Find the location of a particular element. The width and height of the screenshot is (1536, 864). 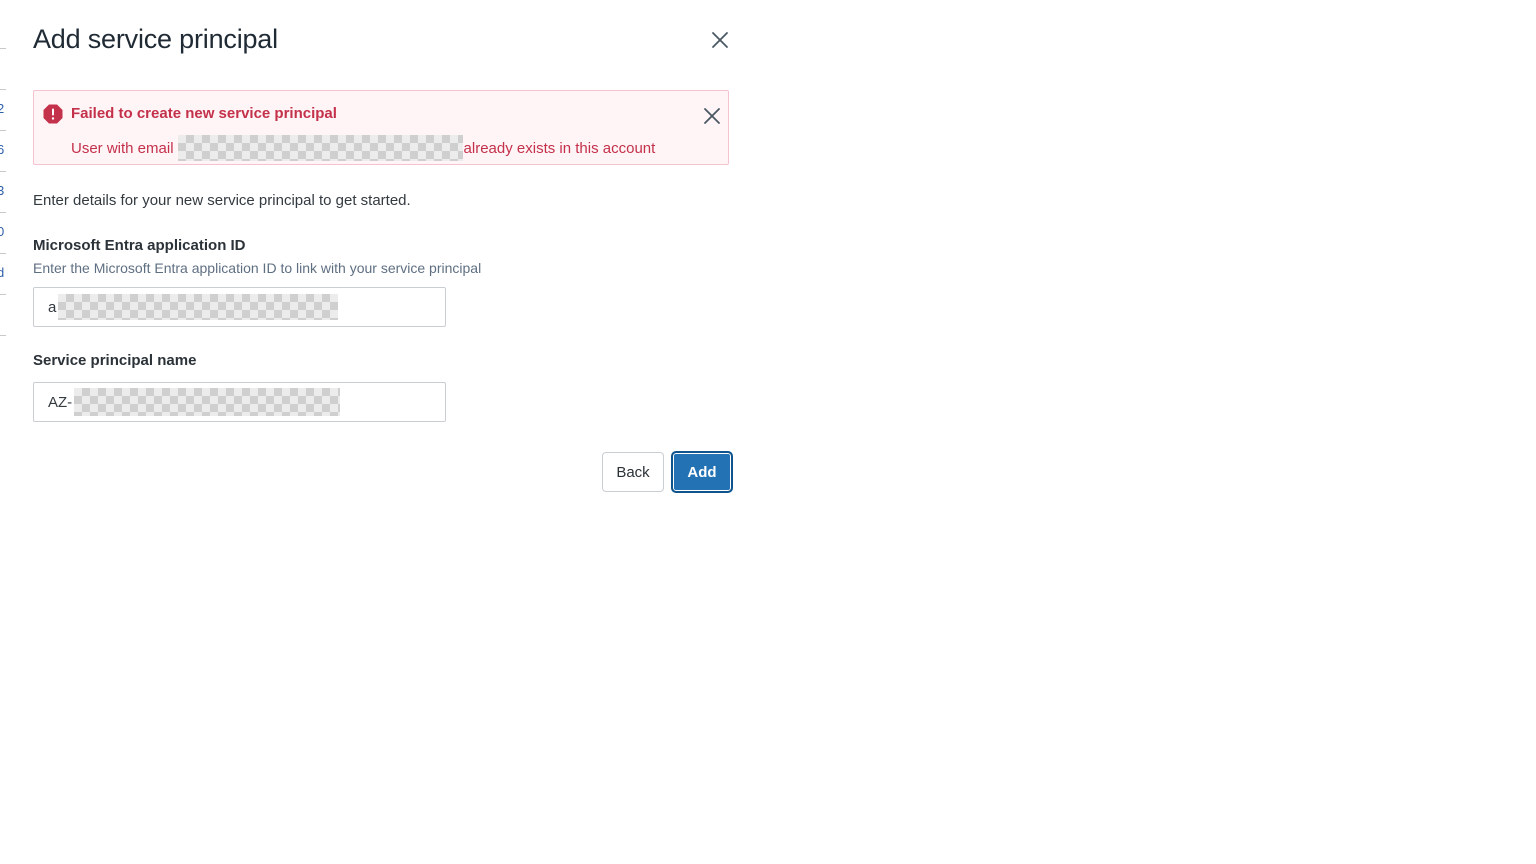

alert-dismiss-button is located at coordinates (712, 116).